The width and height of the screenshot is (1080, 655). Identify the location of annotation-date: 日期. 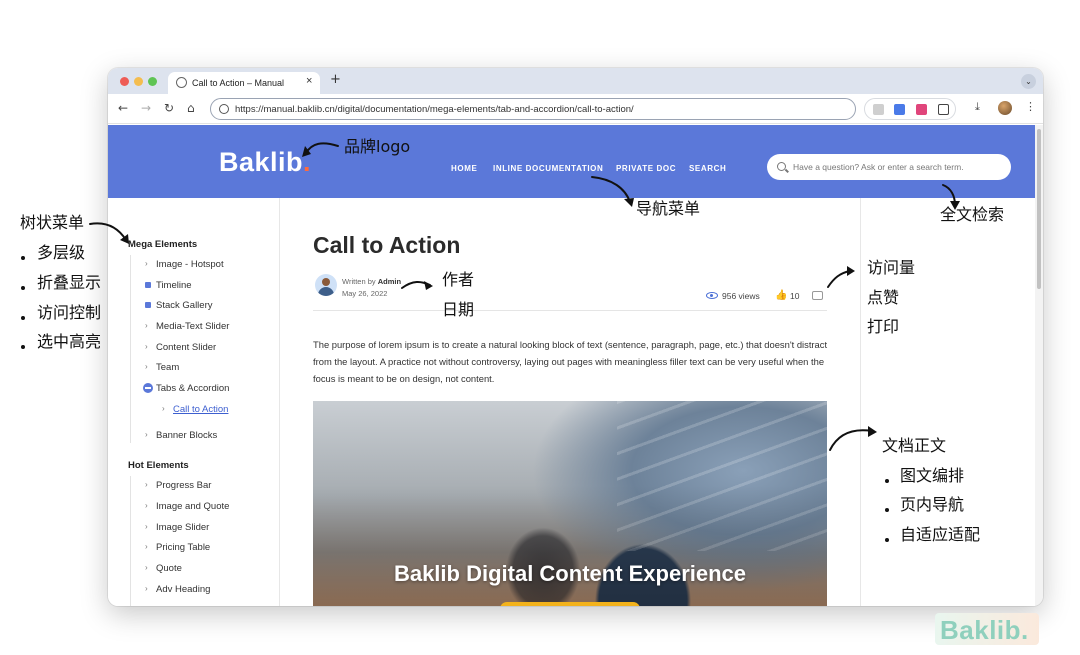
(458, 309).